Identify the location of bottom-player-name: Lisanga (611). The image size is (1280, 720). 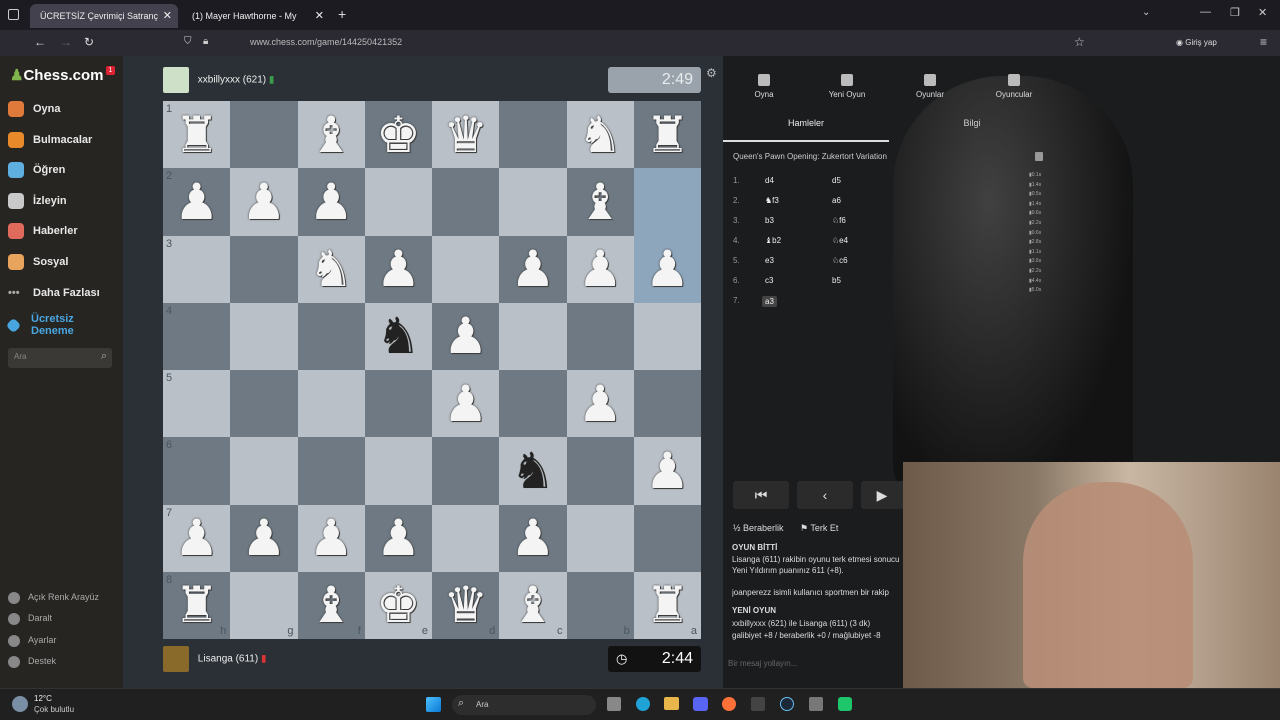
(228, 659).